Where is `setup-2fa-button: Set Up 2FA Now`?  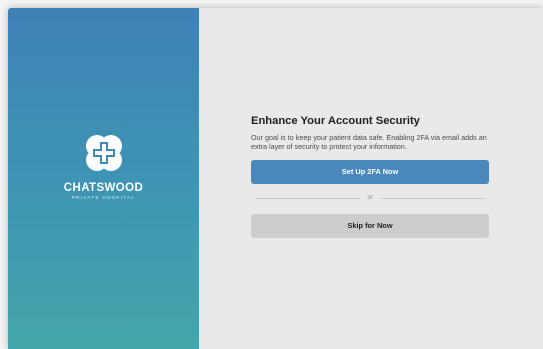
setup-2fa-button: Set Up 2FA Now is located at coordinates (370, 171).